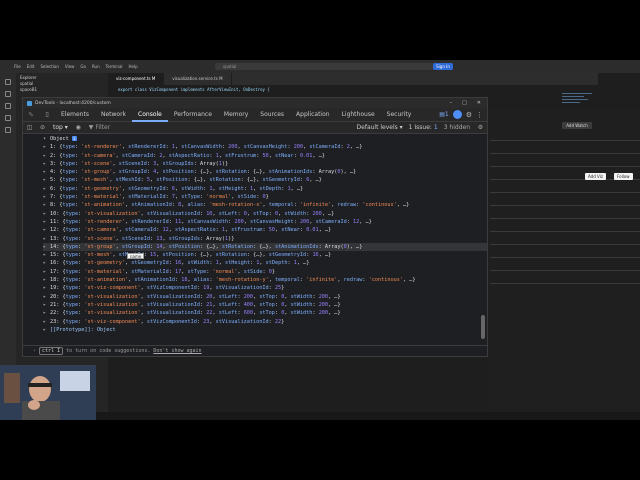 The width and height of the screenshot is (640, 480). What do you see at coordinates (469, 115) in the screenshot?
I see `settings-gear-icon: ⚙` at bounding box center [469, 115].